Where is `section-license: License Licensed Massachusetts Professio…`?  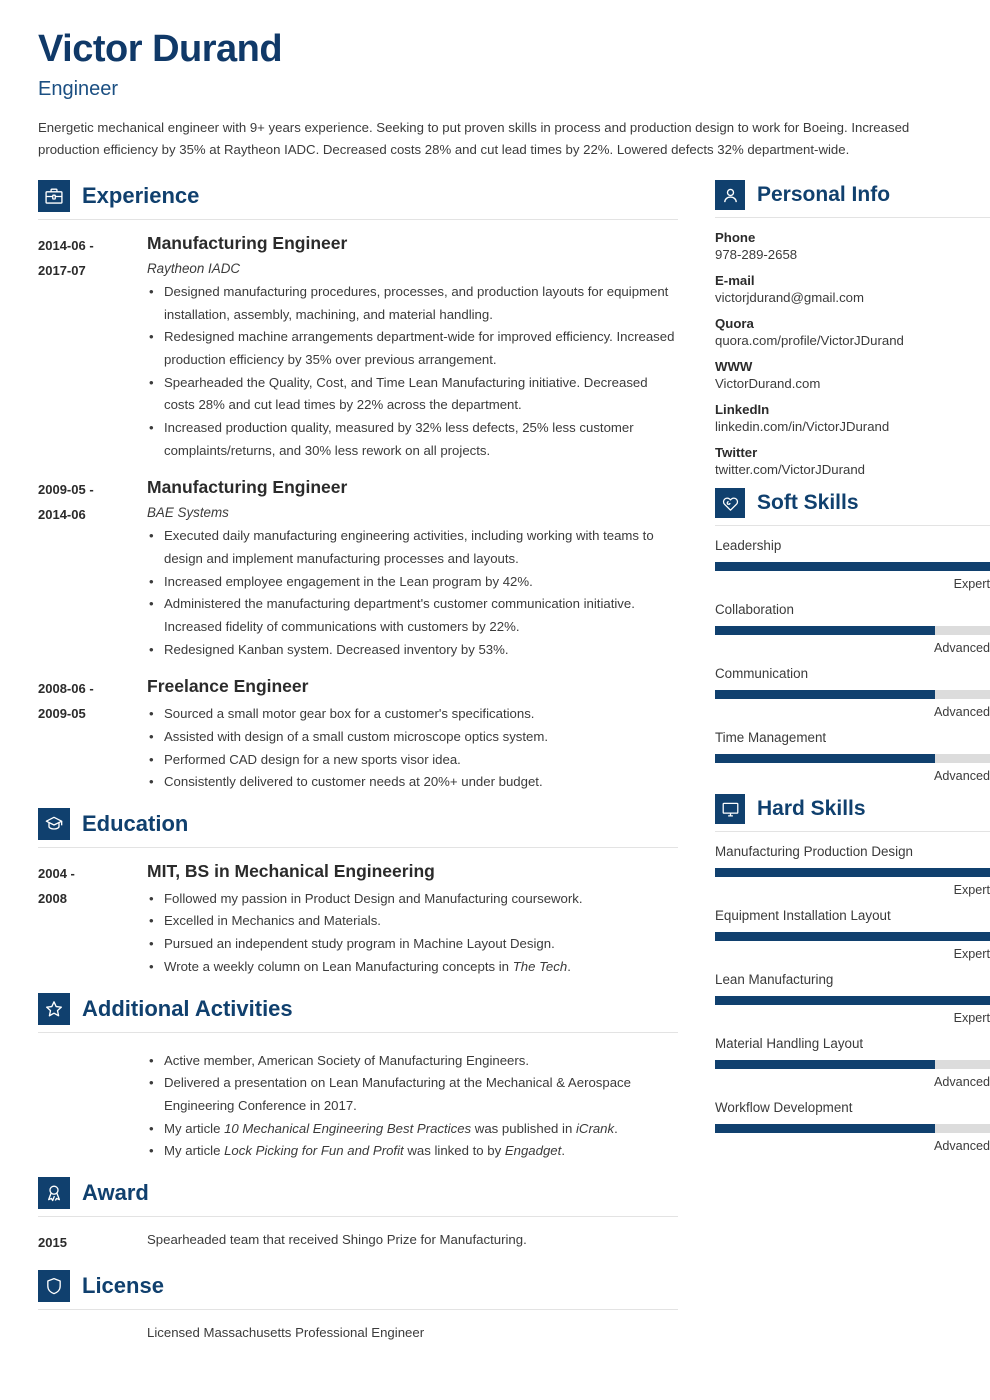 section-license: License Licensed Massachusetts Professio… is located at coordinates (358, 1307).